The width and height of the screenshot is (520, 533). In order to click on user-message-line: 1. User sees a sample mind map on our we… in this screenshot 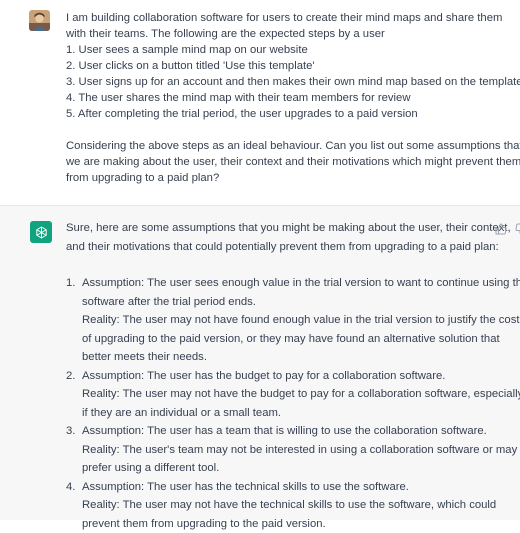, I will do `click(286, 50)`.